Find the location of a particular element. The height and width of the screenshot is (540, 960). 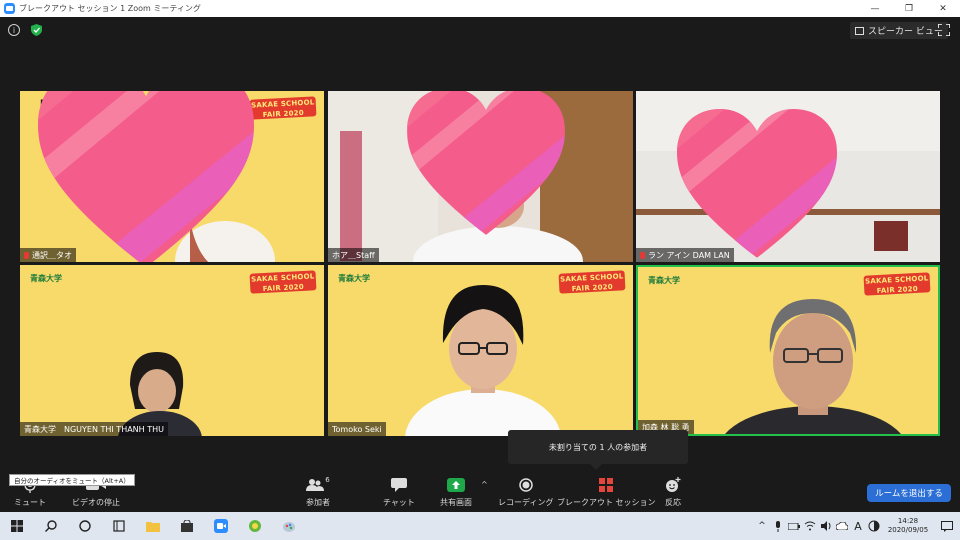

speaker-view-button: スピーカー ビュー is located at coordinates (899, 30).